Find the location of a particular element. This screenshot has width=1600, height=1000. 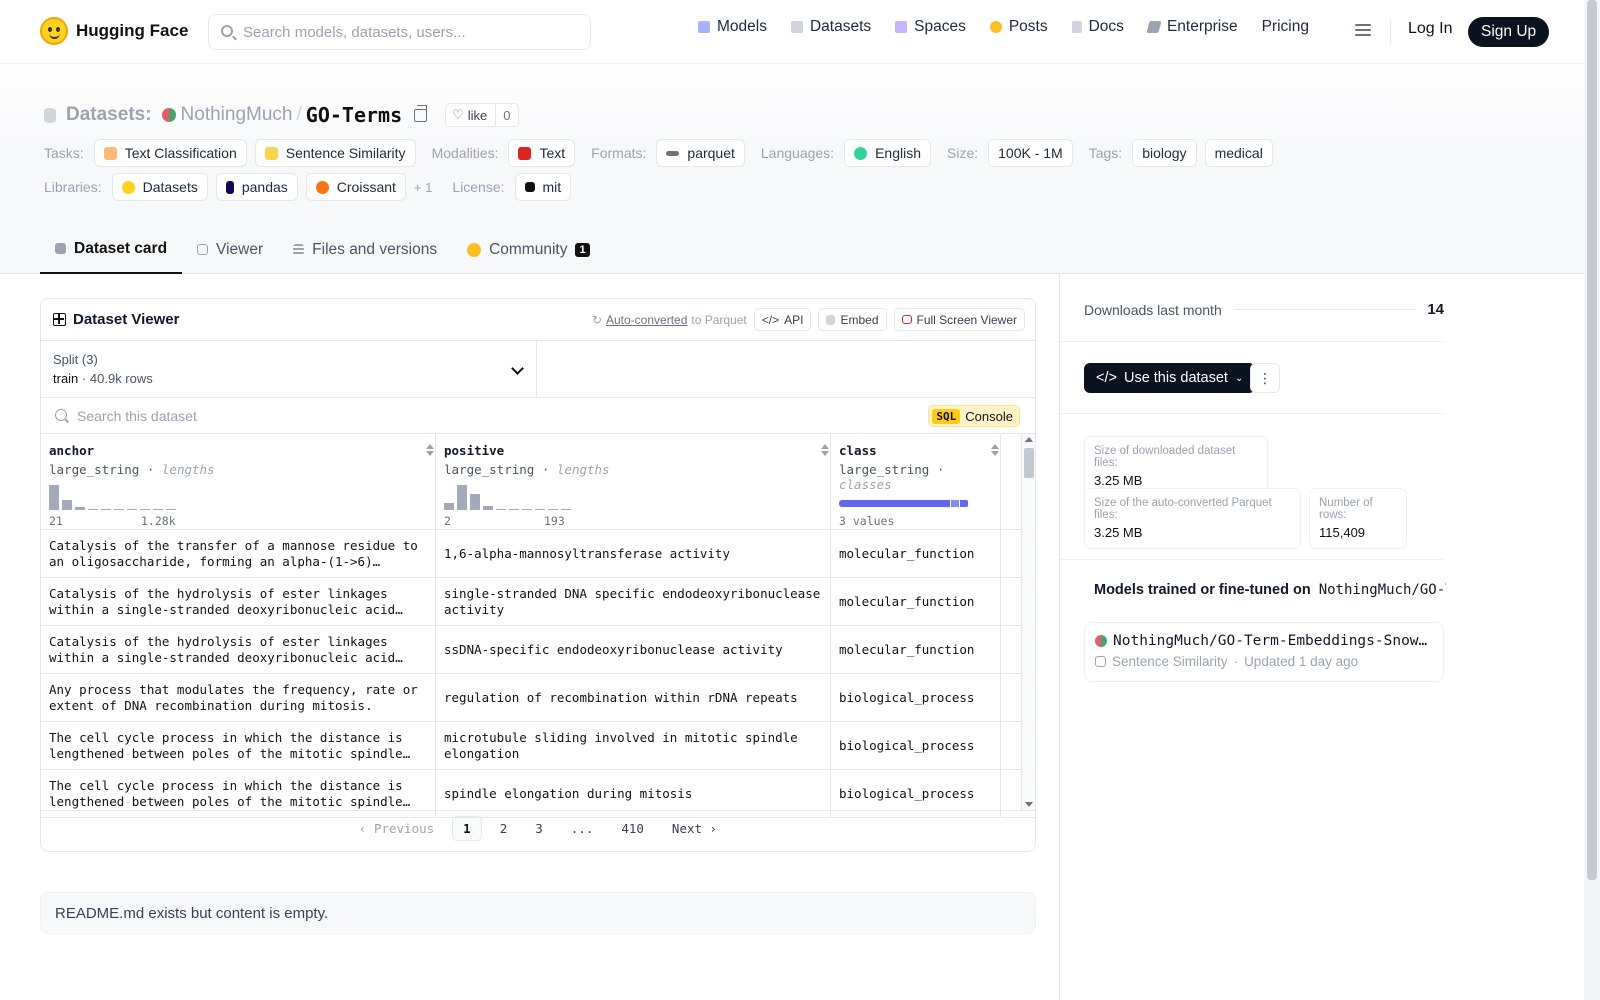

more-menu-icon is located at coordinates (1363, 32).